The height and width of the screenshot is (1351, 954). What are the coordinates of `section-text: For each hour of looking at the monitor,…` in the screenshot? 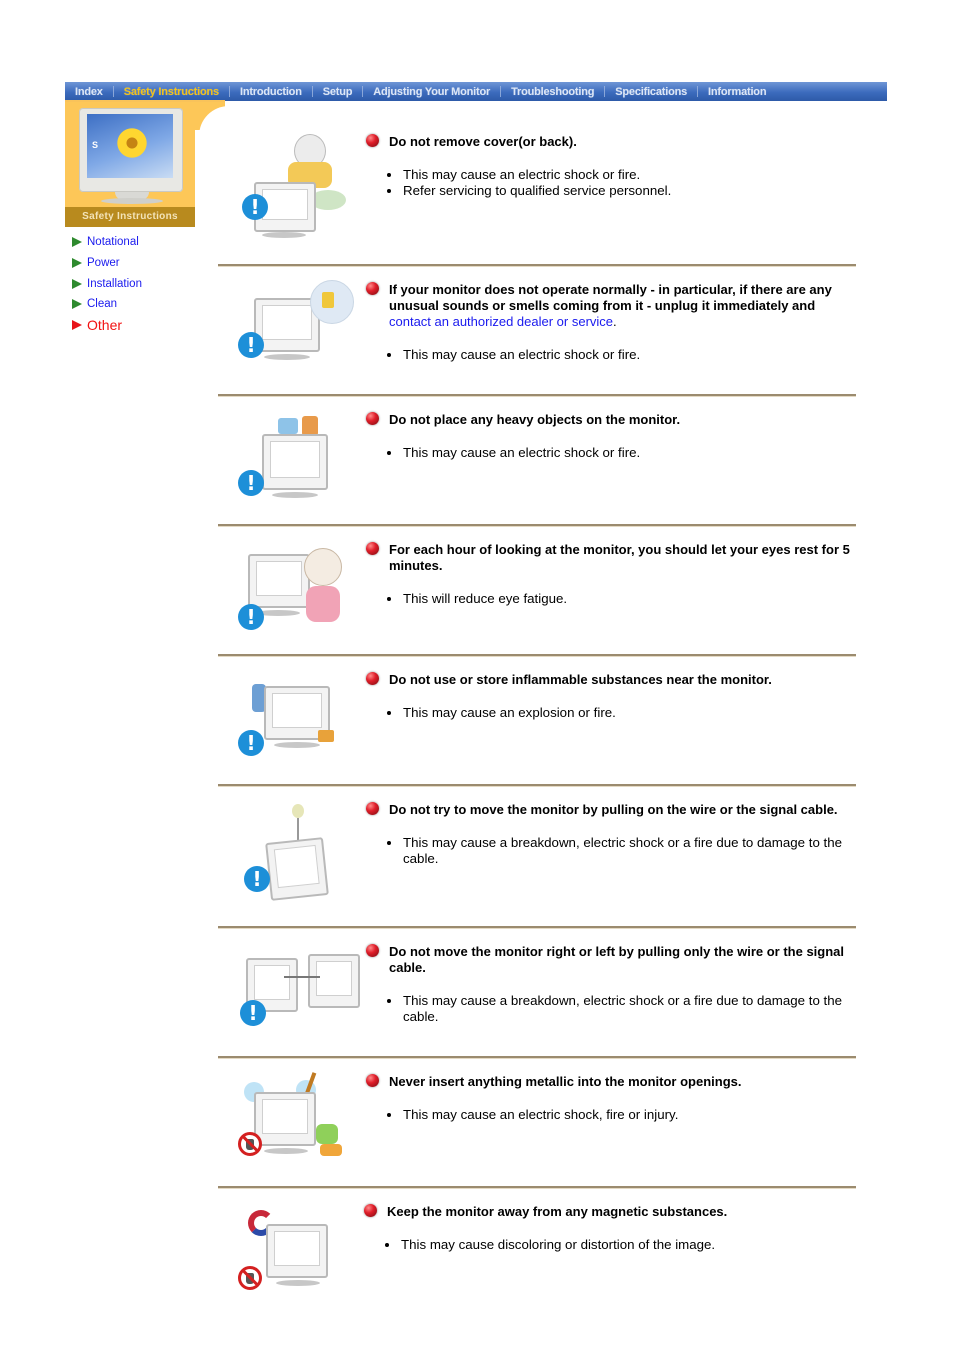 It's located at (611, 574).